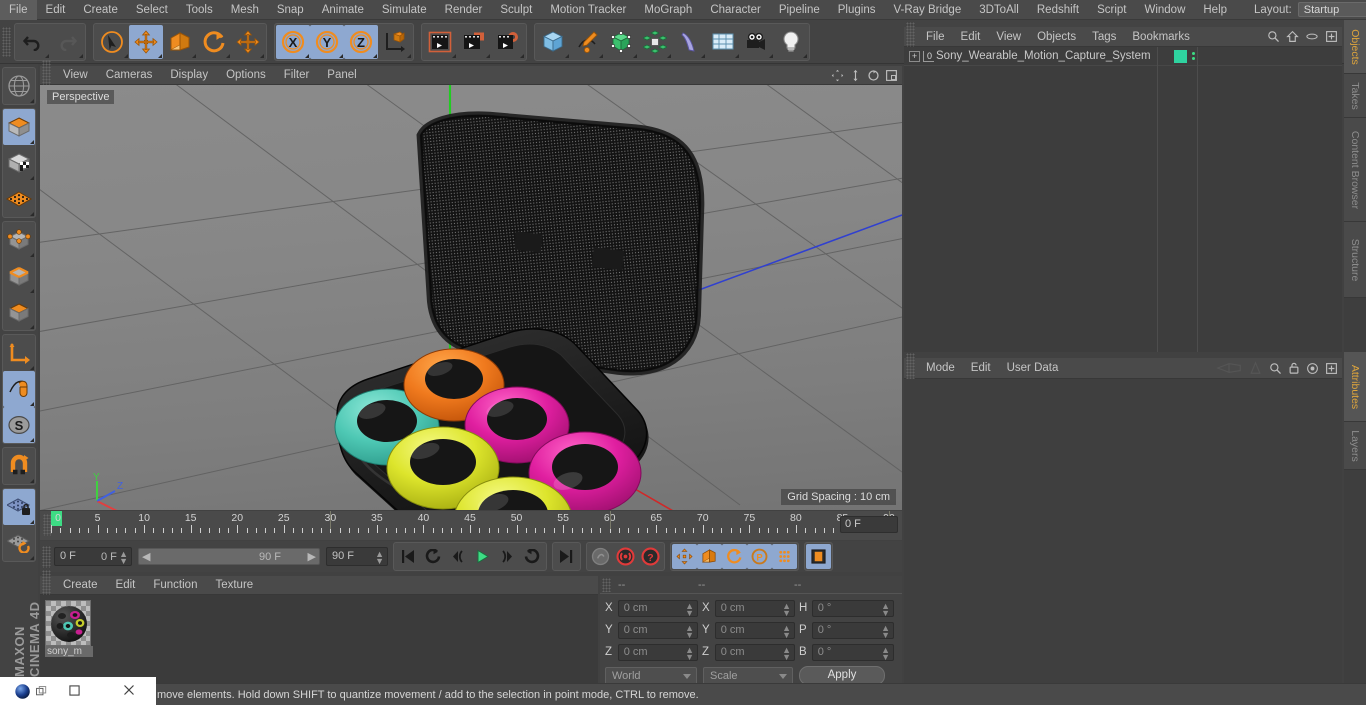  What do you see at coordinates (180, 42) in the screenshot?
I see `scale-button` at bounding box center [180, 42].